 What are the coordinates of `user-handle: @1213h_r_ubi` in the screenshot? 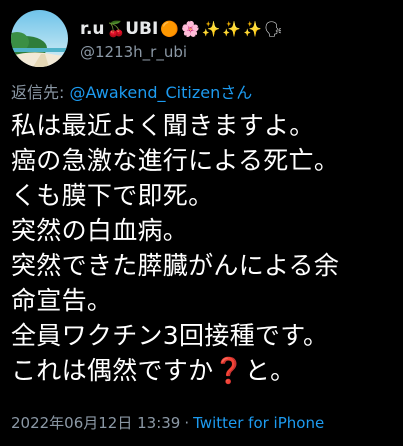 It's located at (181, 52).